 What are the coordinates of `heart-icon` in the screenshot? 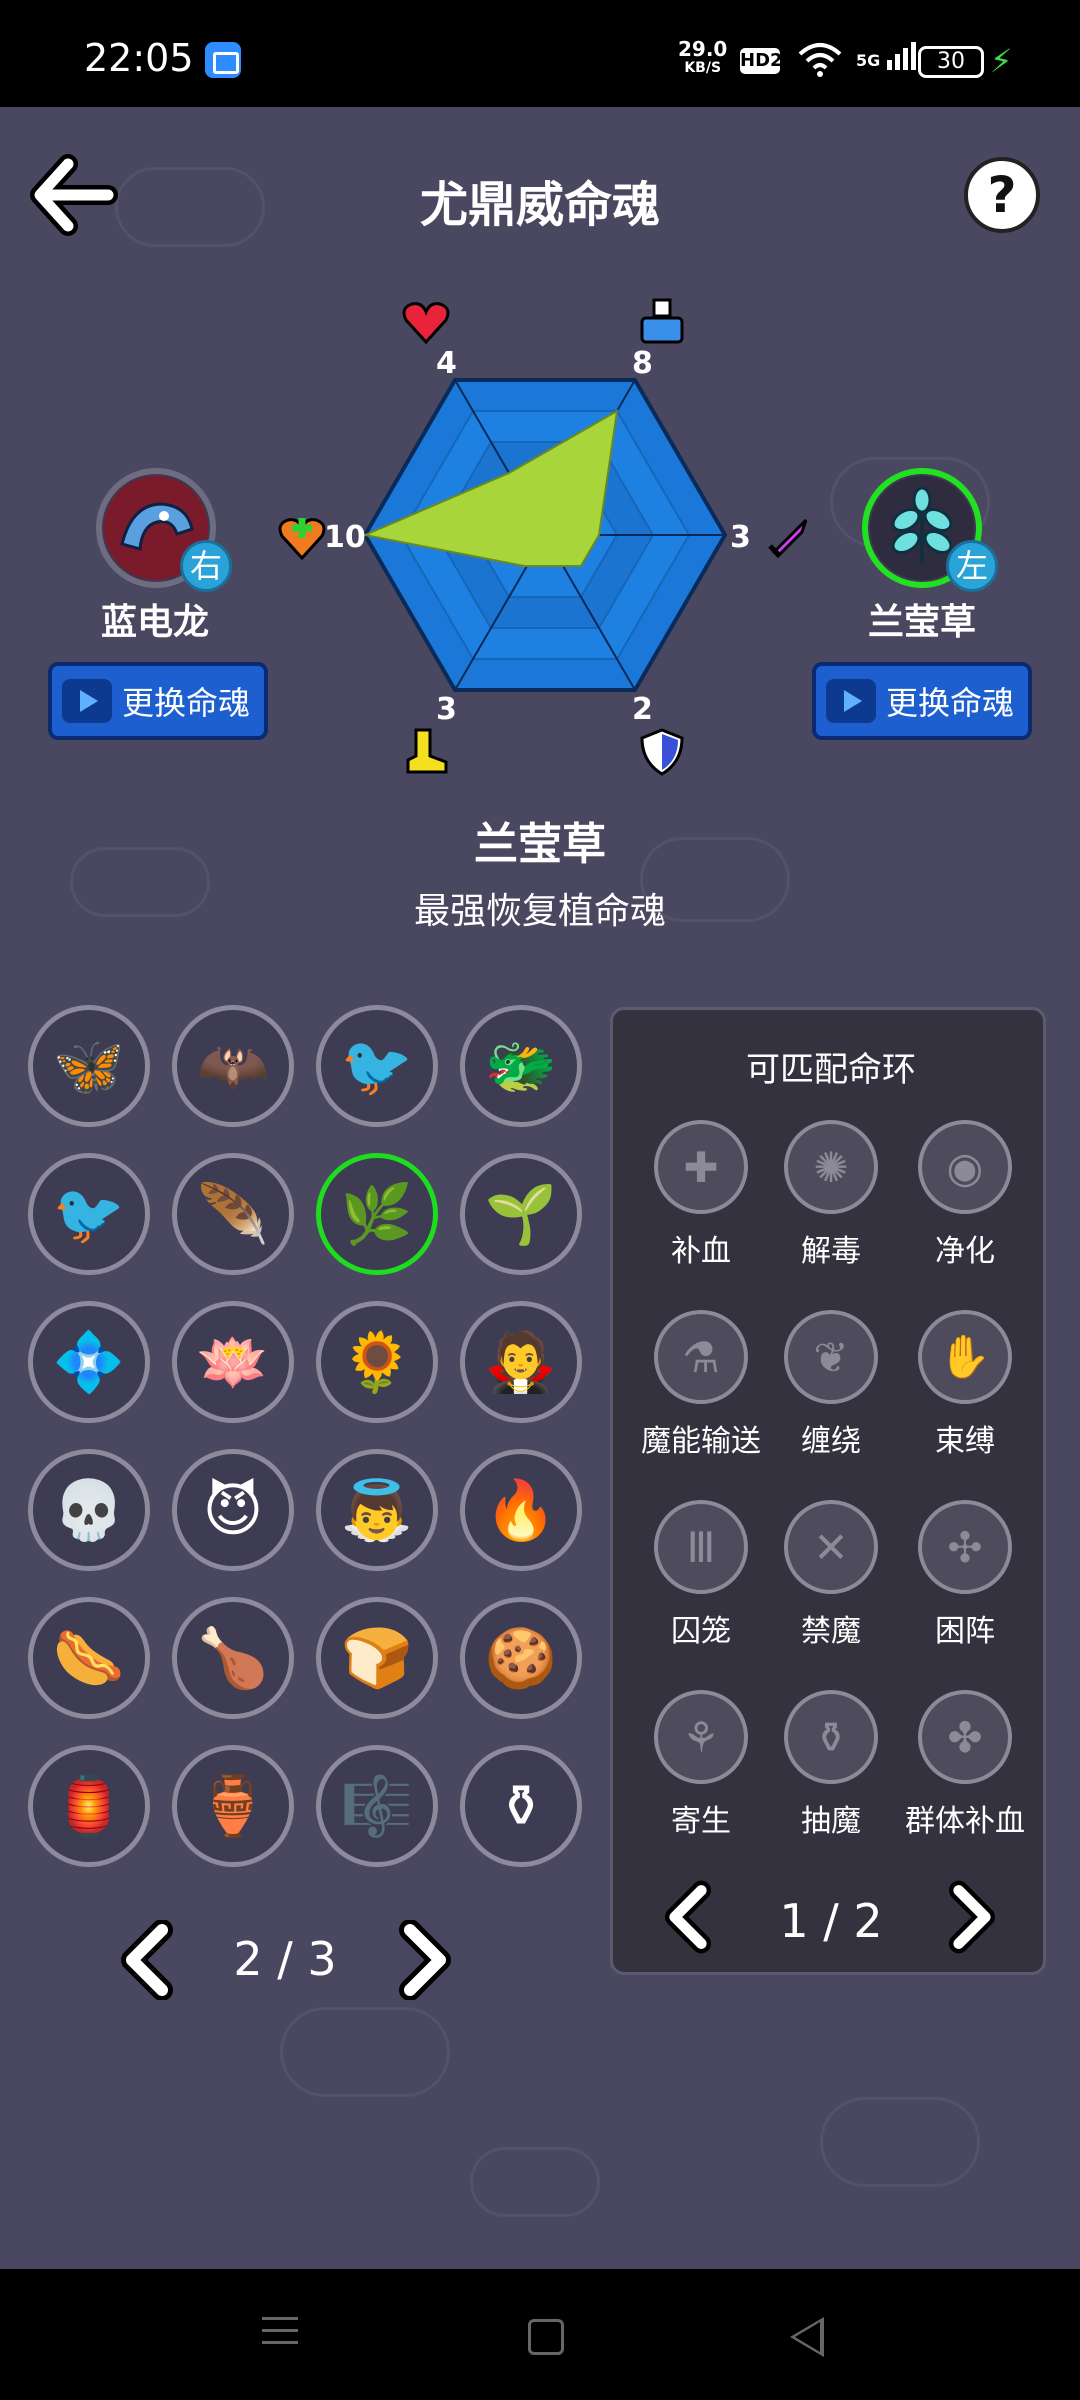 It's located at (426, 323).